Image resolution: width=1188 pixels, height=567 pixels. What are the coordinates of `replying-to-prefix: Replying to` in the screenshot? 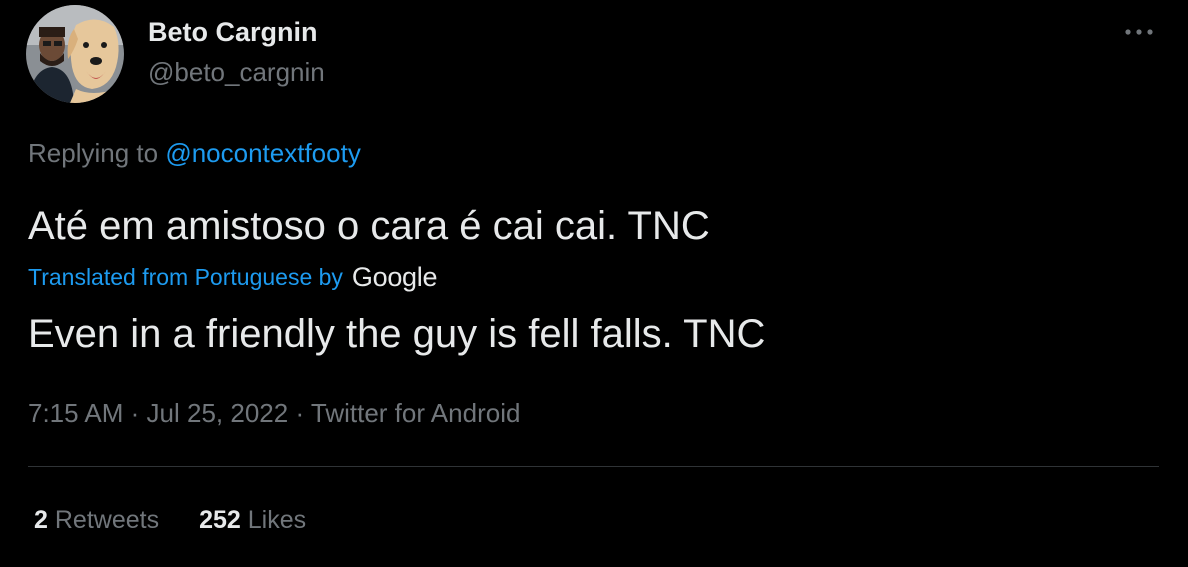 It's located at (93, 153).